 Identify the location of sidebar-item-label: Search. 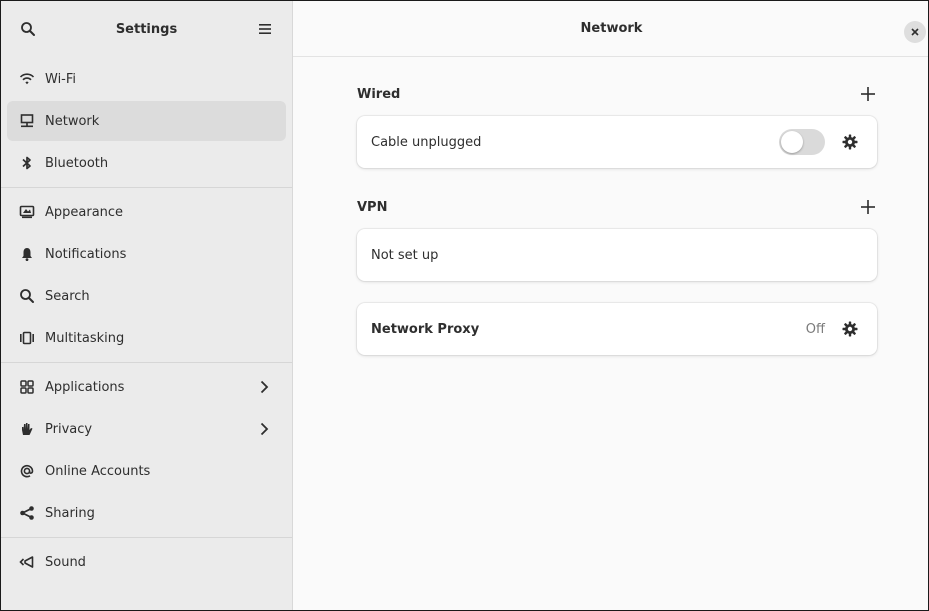
(67, 296).